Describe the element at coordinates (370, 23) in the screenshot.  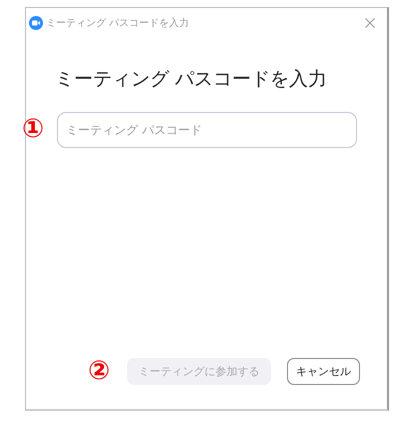
I see `close-icon` at that location.